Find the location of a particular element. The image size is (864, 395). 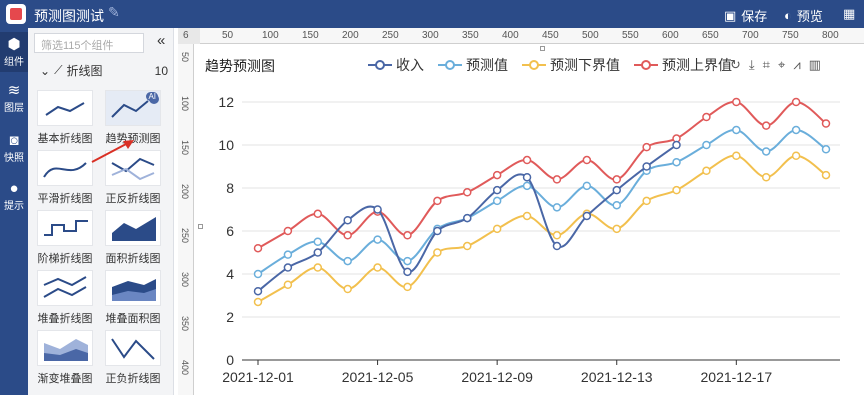

x-tick-label: 2021-12-01 is located at coordinates (258, 377).